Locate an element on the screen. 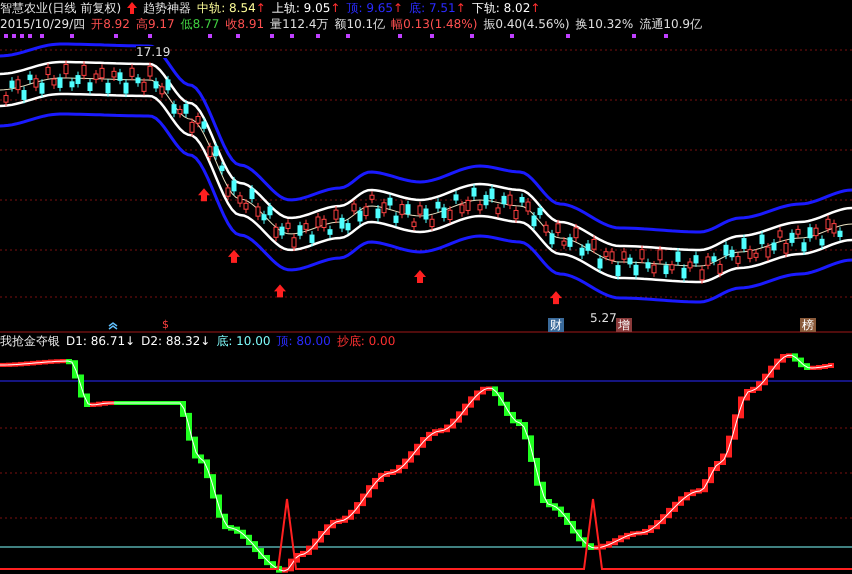 The width and height of the screenshot is (852, 574). indicator-value: 顶: 80.00 is located at coordinates (303, 341).